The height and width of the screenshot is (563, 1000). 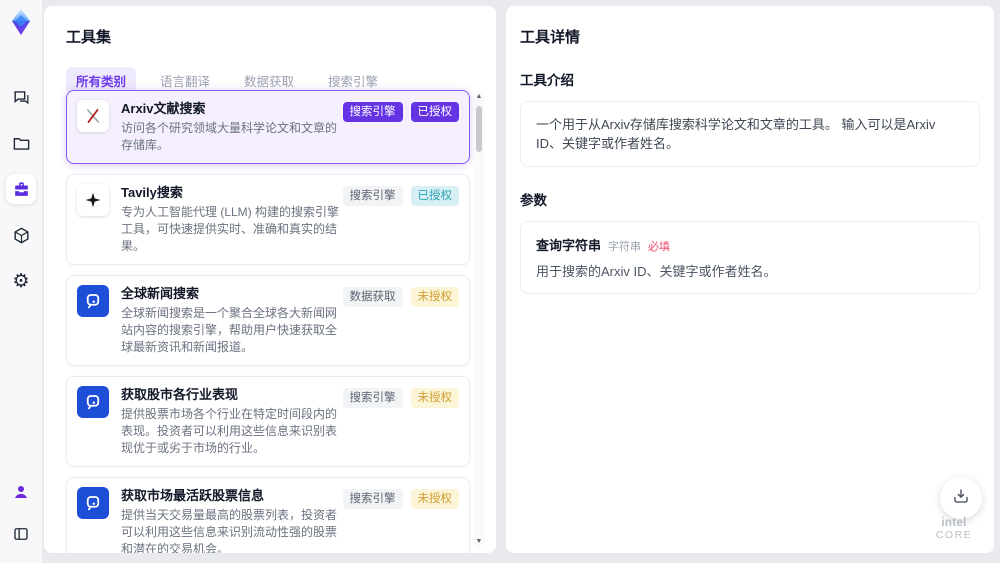 I want to click on scrollbar-track, so click(x=479, y=319).